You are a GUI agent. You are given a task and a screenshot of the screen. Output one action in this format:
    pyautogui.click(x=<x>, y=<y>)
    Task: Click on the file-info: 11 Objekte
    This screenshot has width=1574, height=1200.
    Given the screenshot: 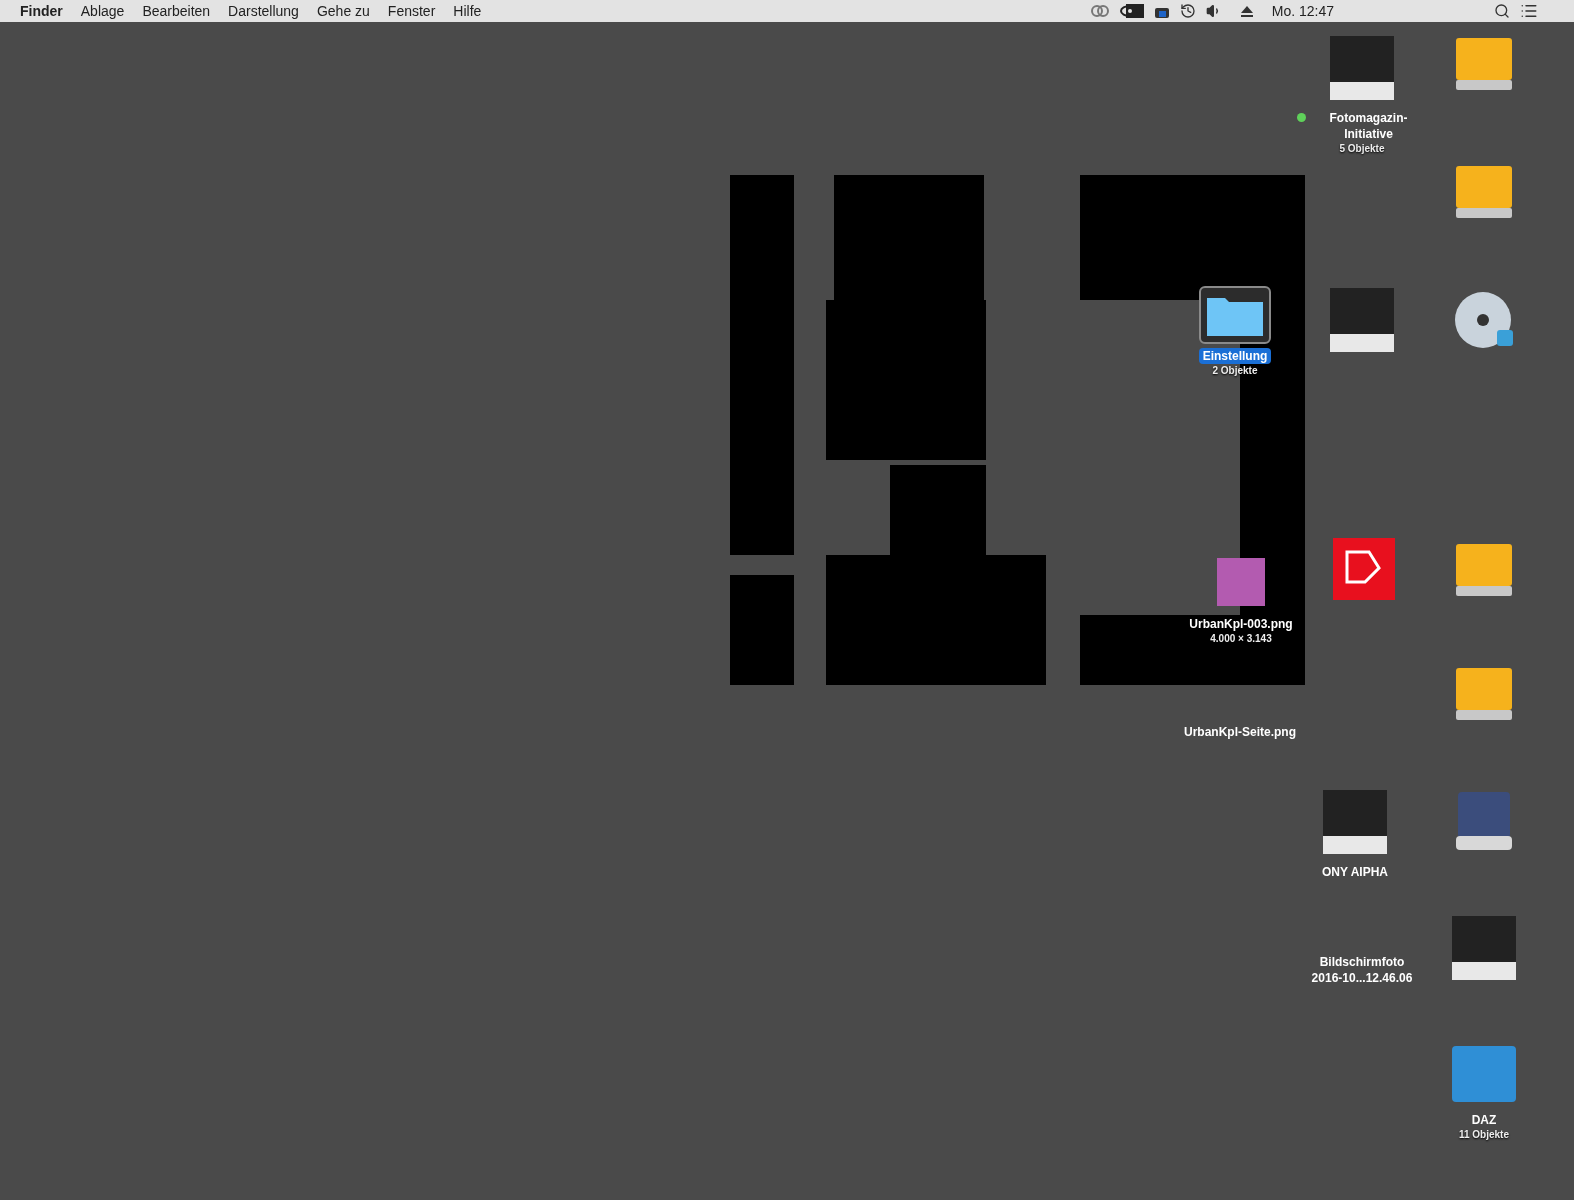 What is the action you would take?
    pyautogui.click(x=1484, y=1135)
    